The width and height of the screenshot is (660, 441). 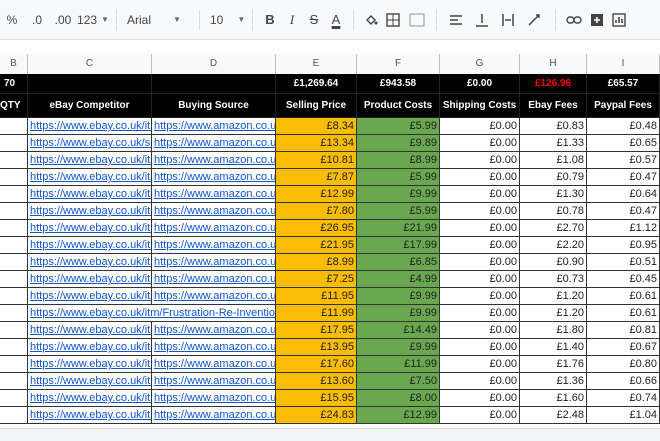 I want to click on ebay-fee-cell: £0.83, so click(x=553, y=126).